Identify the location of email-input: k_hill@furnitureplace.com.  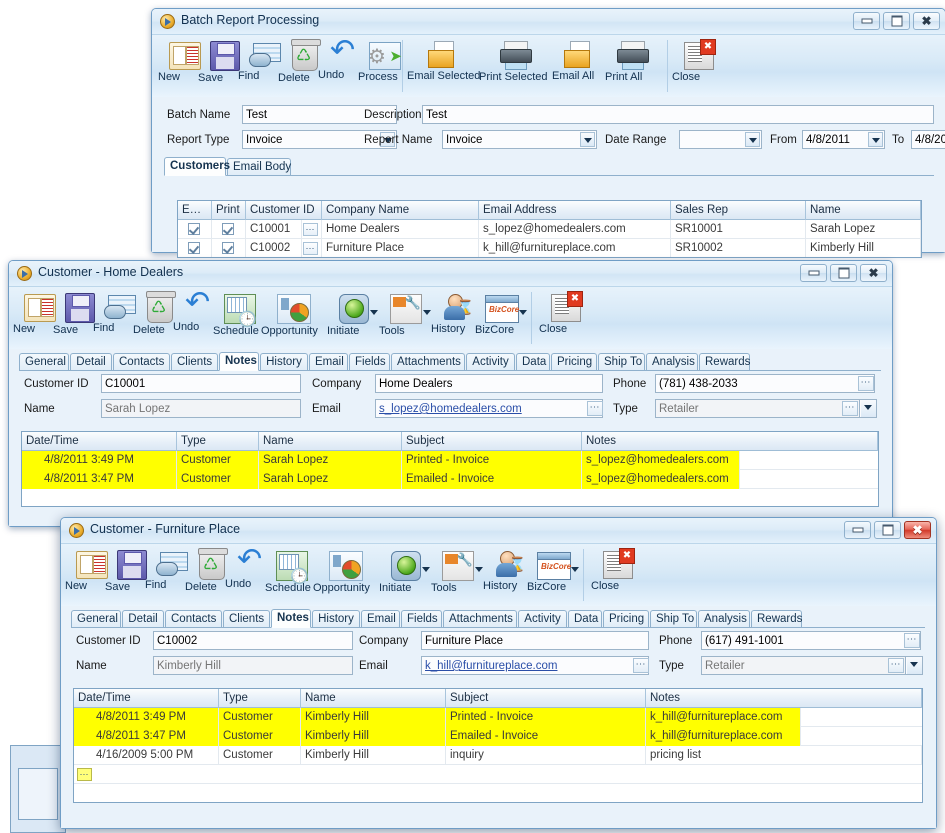
(535, 665).